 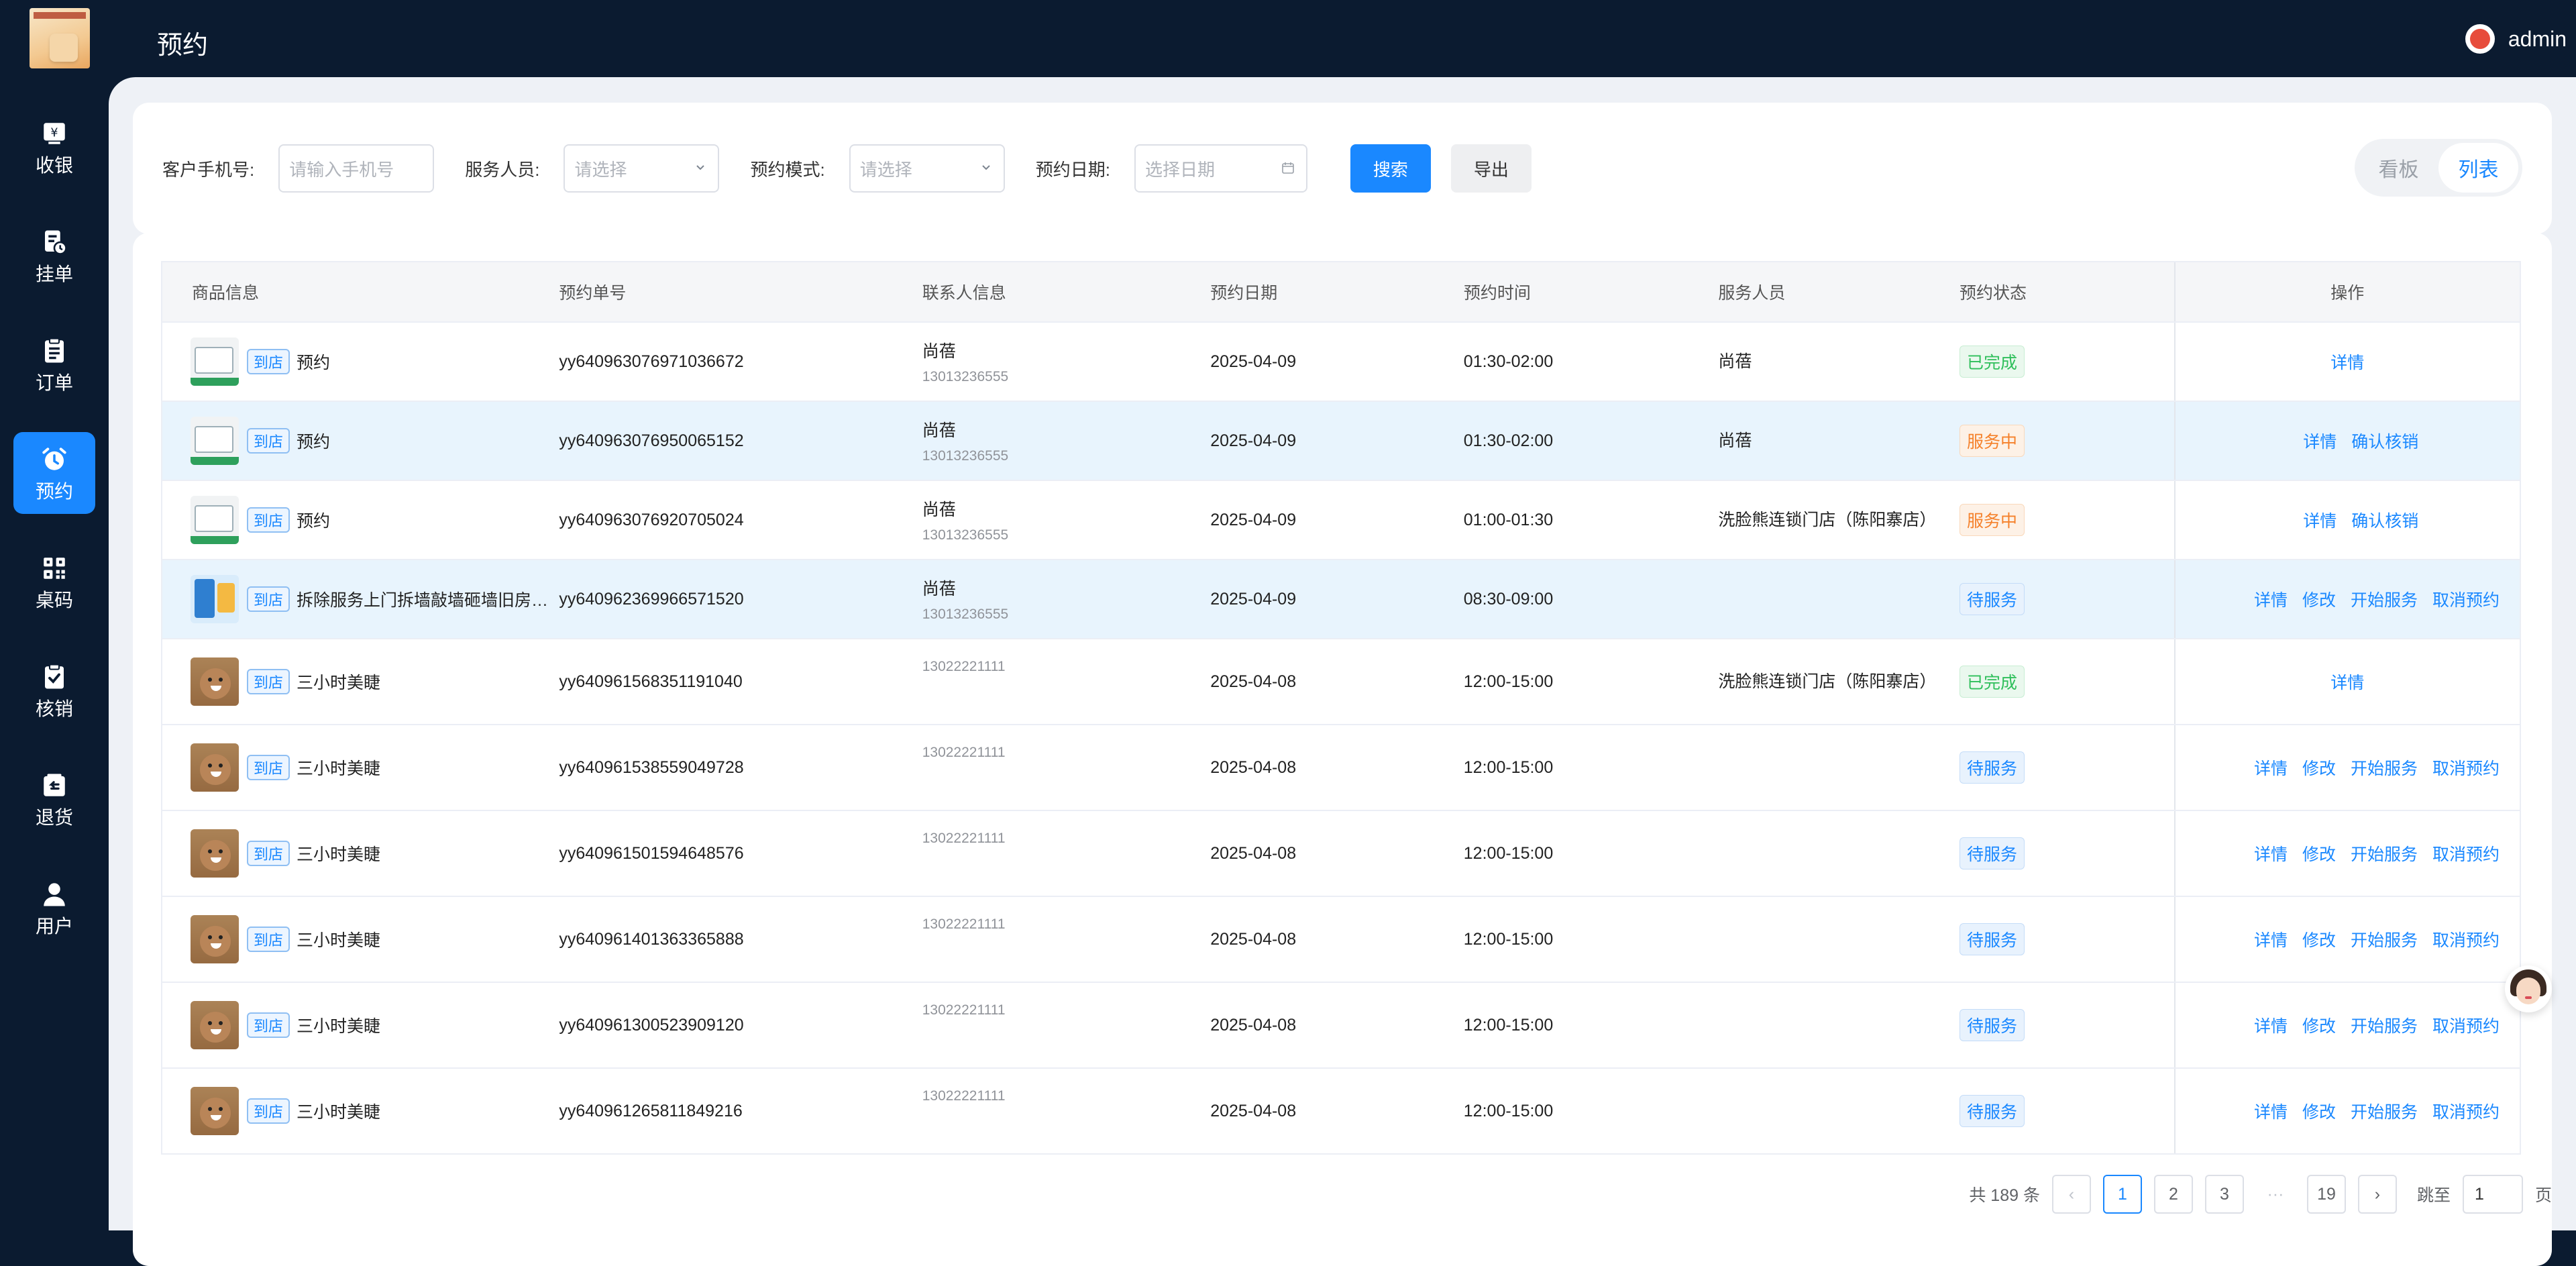 What do you see at coordinates (2224, 1194) in the screenshot?
I see `page-button-3: 3` at bounding box center [2224, 1194].